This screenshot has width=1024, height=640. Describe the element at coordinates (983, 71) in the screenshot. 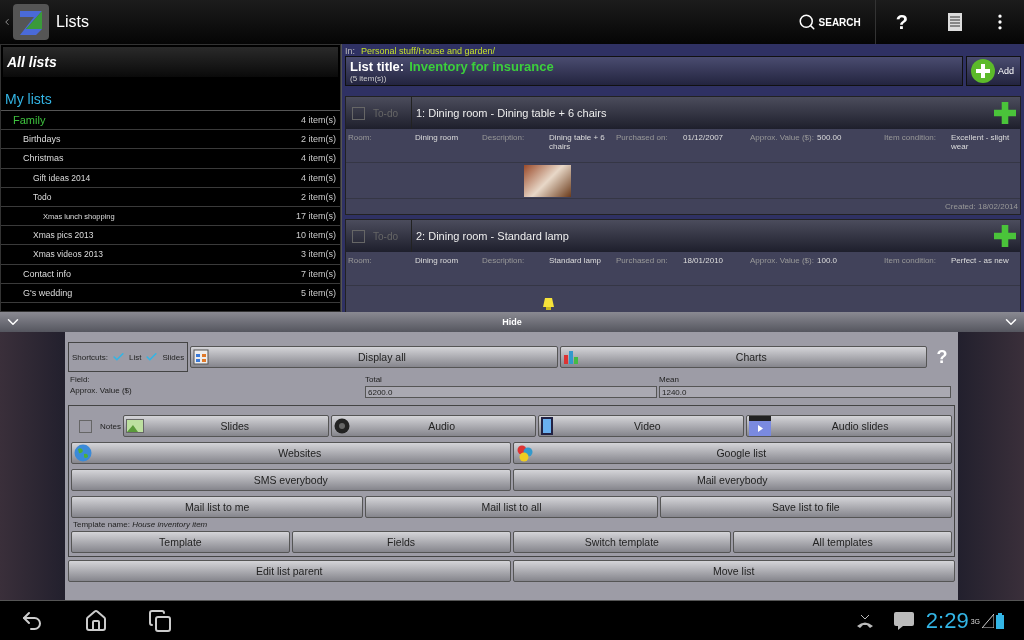

I see `plus-circle-icon` at that location.